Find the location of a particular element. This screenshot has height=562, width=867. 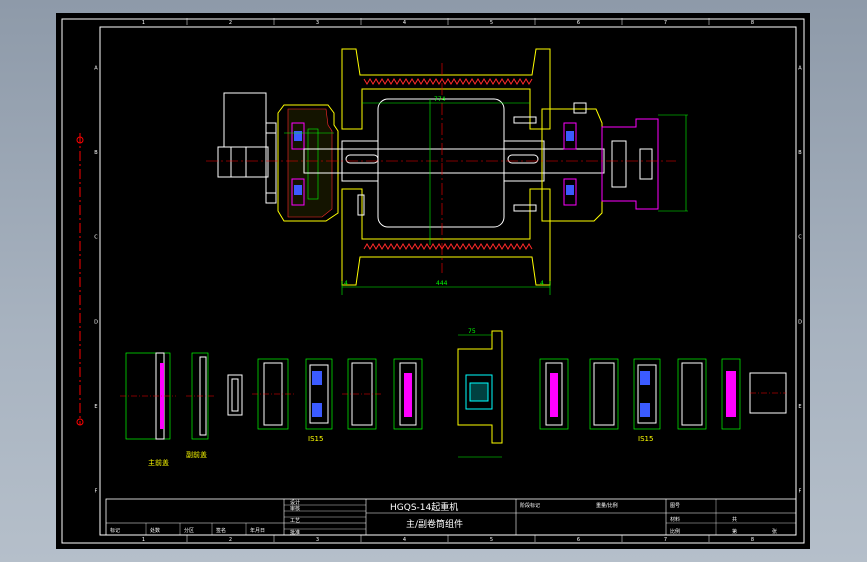

detail-seal-left: IS15 is located at coordinates (319, 400).